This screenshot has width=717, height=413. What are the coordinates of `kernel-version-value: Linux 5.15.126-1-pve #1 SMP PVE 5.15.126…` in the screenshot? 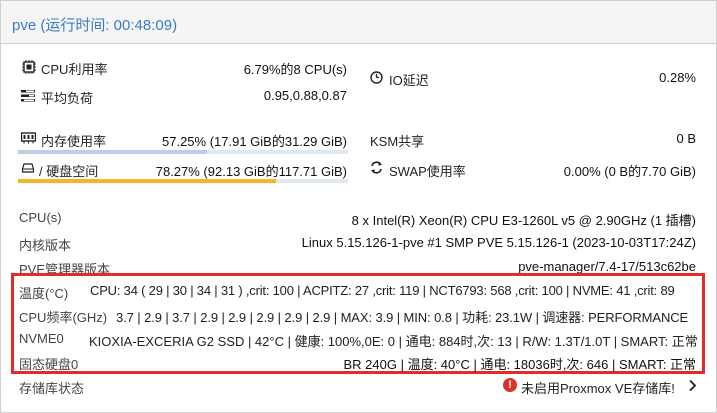 It's located at (498, 242).